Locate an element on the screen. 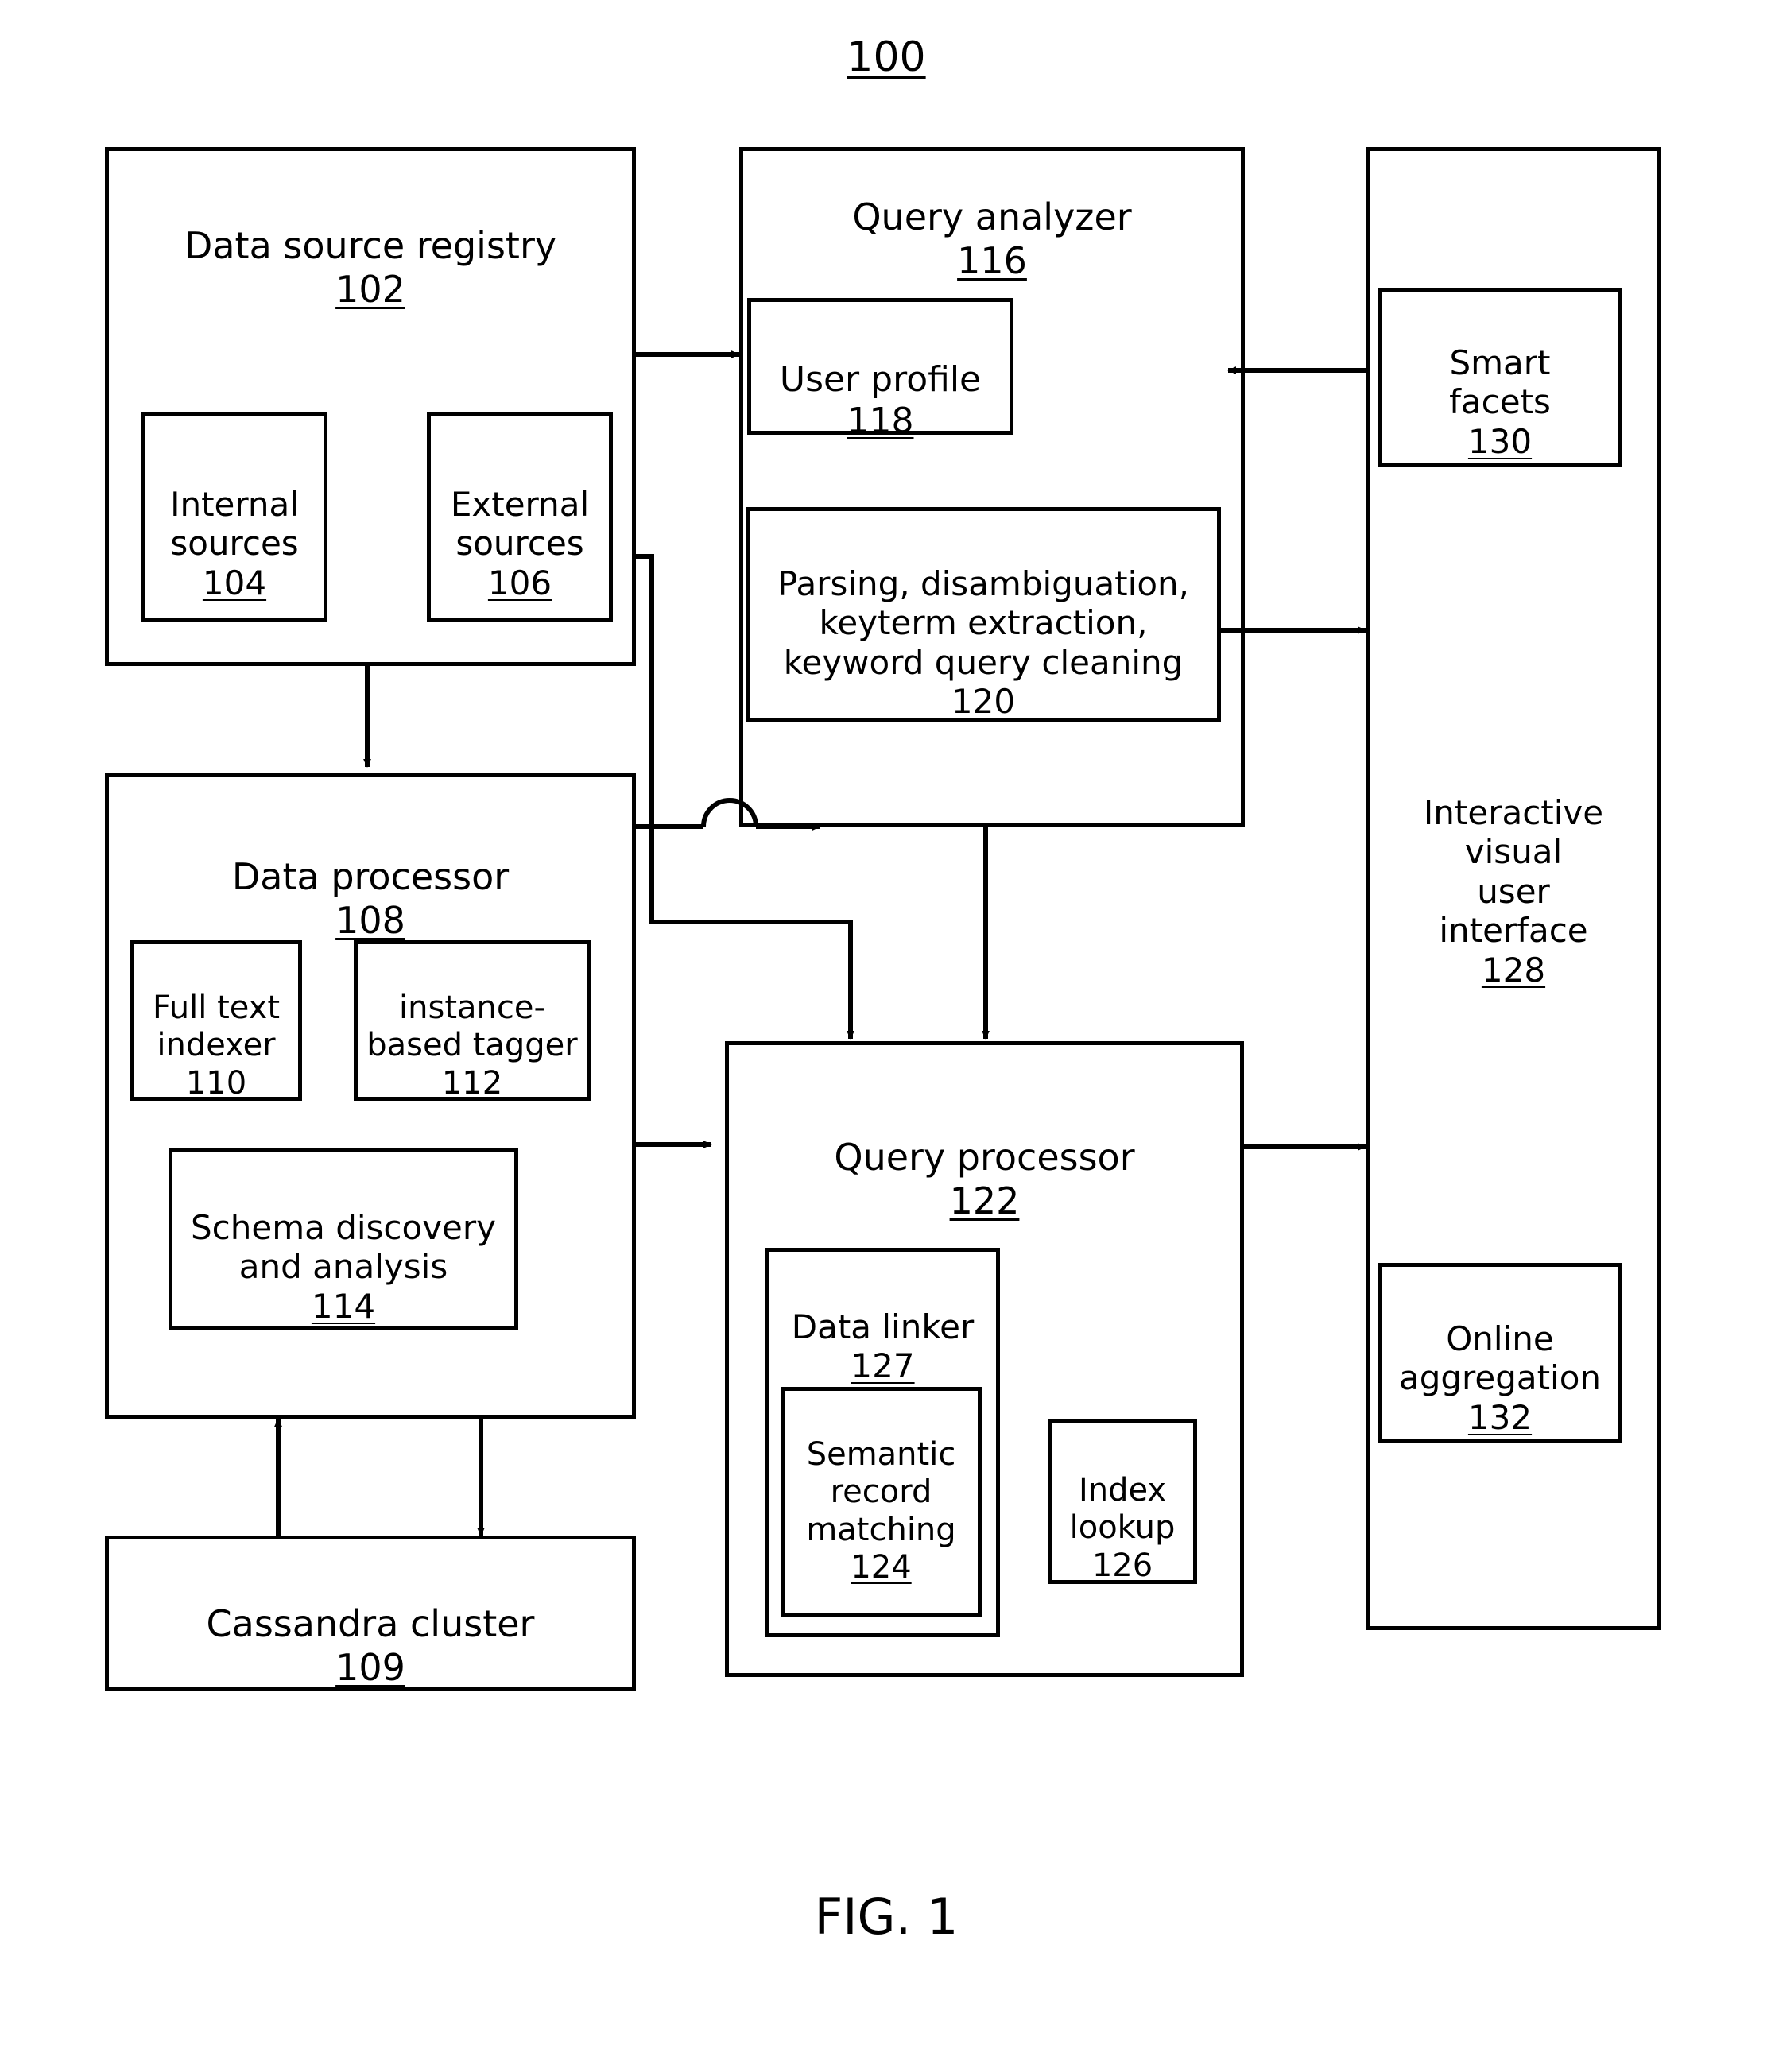  label-cassandra-cluster: Cassandra cluster 109 is located at coordinates (371, 1645).